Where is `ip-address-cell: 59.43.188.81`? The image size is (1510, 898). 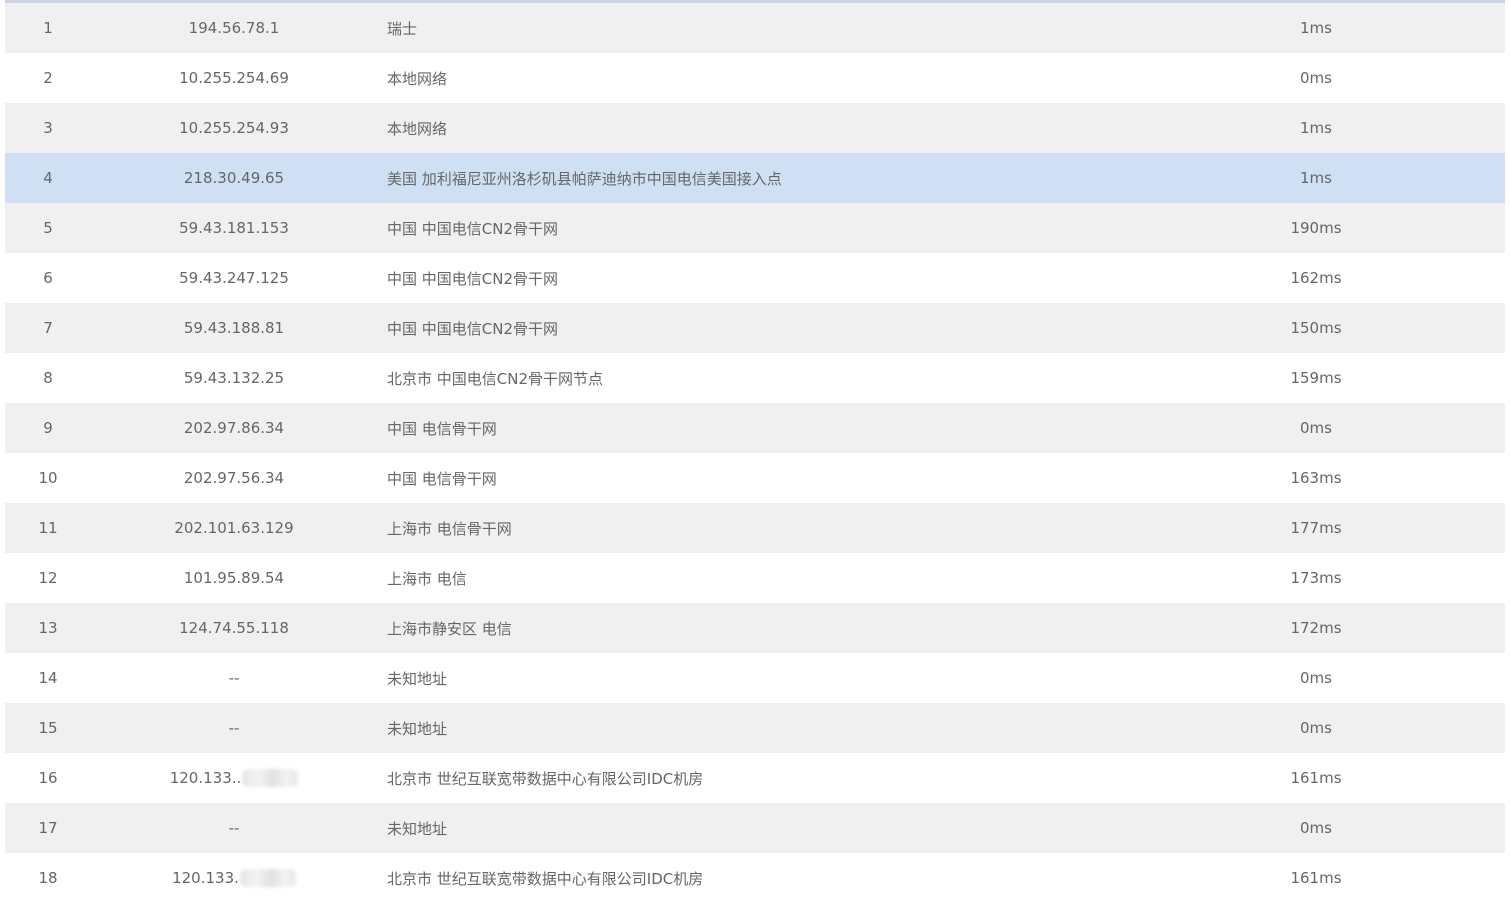
ip-address-cell: 59.43.188.81 is located at coordinates (234, 328).